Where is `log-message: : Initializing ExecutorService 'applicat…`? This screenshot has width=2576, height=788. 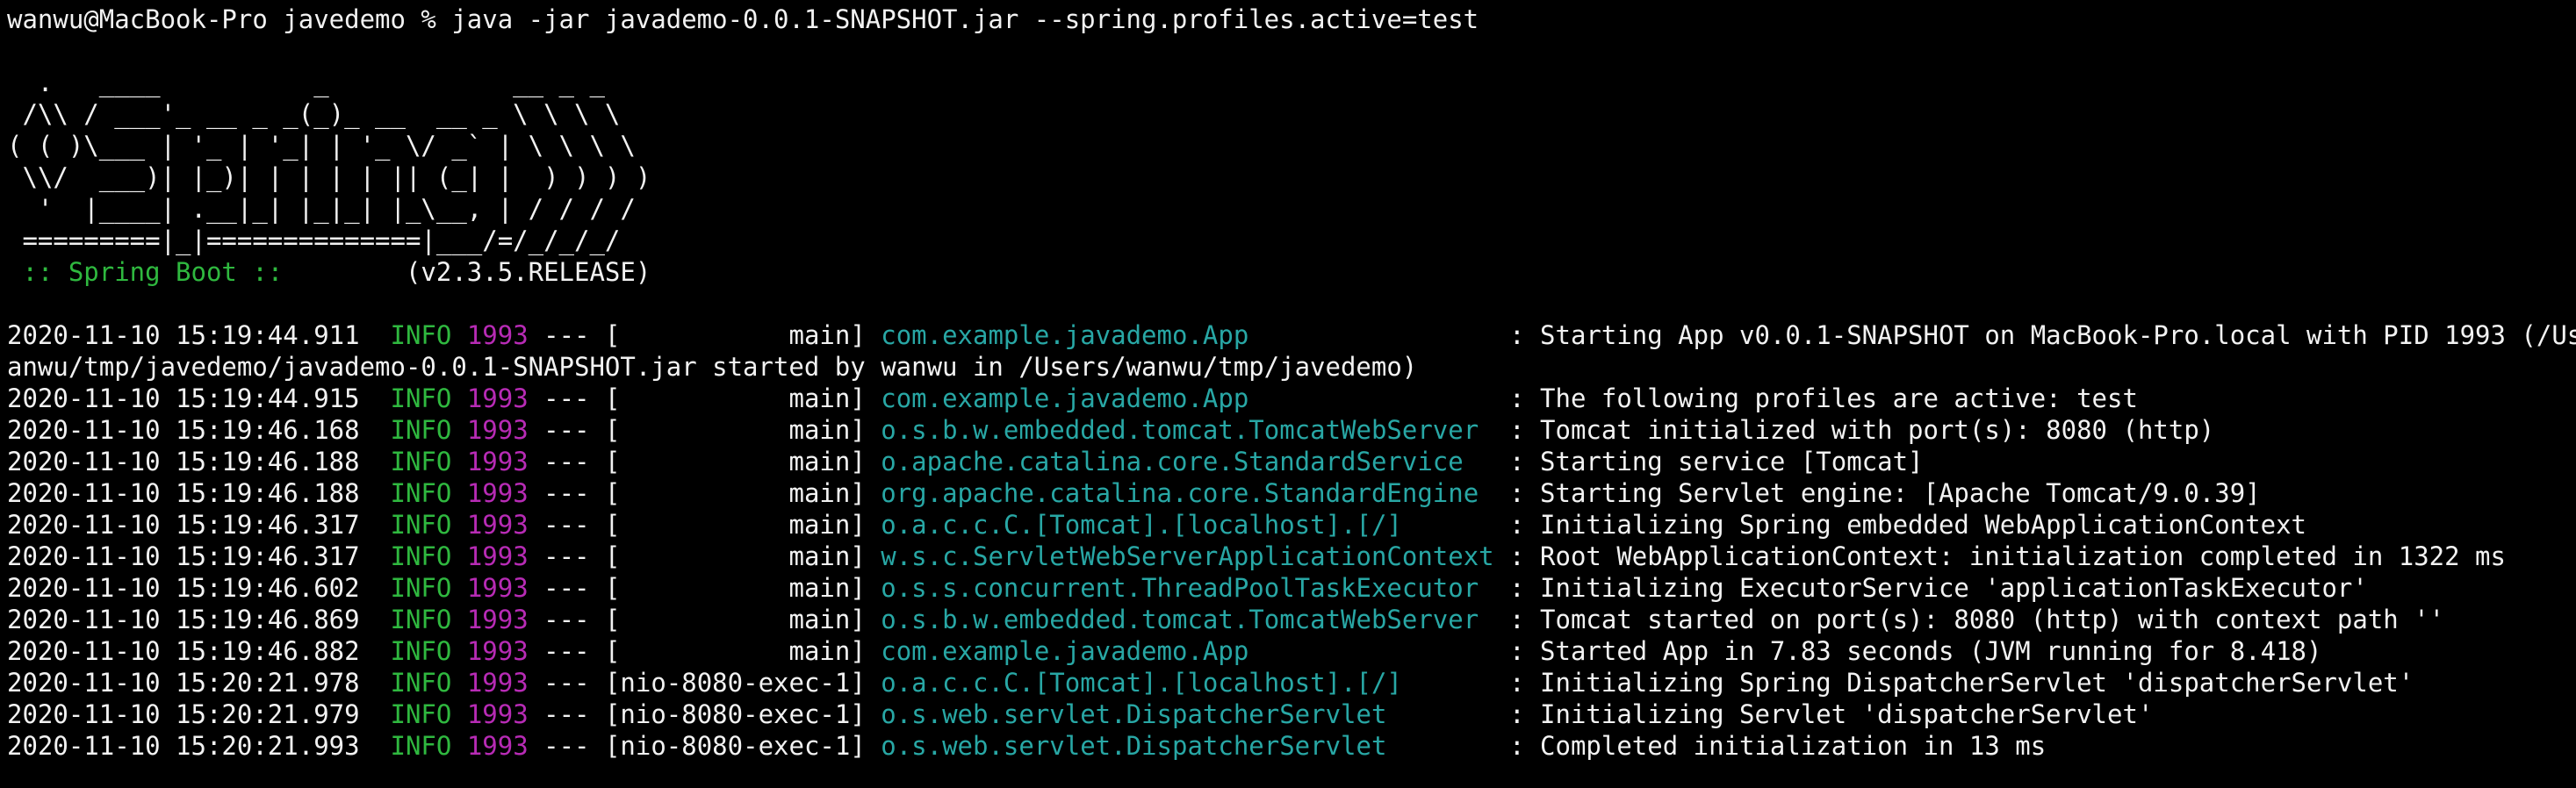
log-message: : Initializing ExecutorService 'applicat… is located at coordinates (1930, 588).